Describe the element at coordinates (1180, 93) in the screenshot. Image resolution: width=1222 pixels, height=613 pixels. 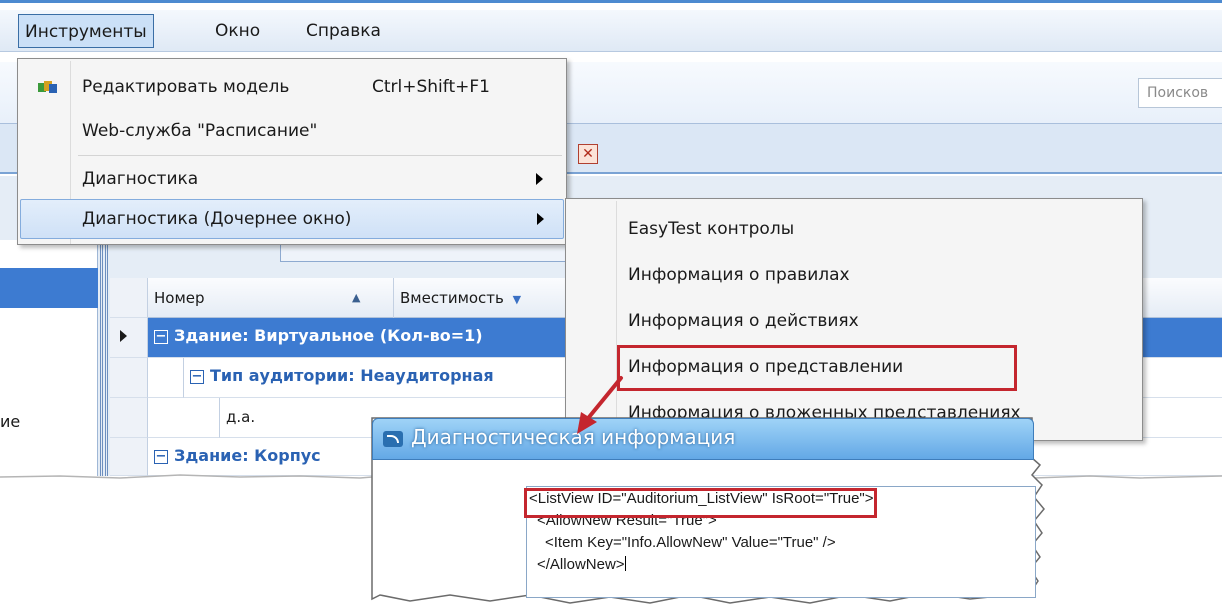
I see `search-input: Поисков` at that location.